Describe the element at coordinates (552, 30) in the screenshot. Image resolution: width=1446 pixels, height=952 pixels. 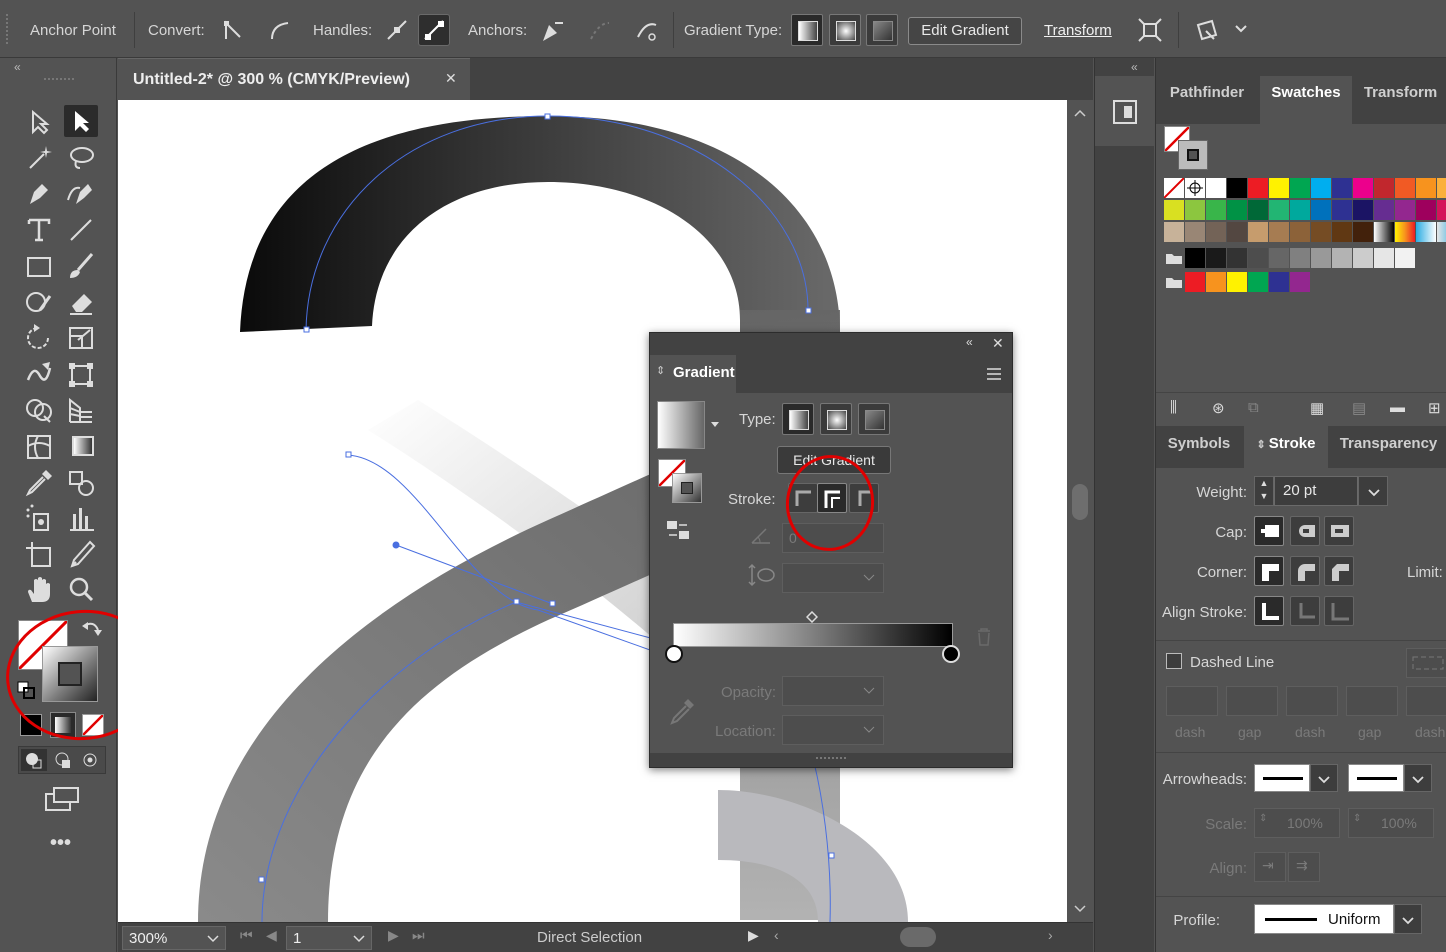
I see `remove-anchor-button` at that location.